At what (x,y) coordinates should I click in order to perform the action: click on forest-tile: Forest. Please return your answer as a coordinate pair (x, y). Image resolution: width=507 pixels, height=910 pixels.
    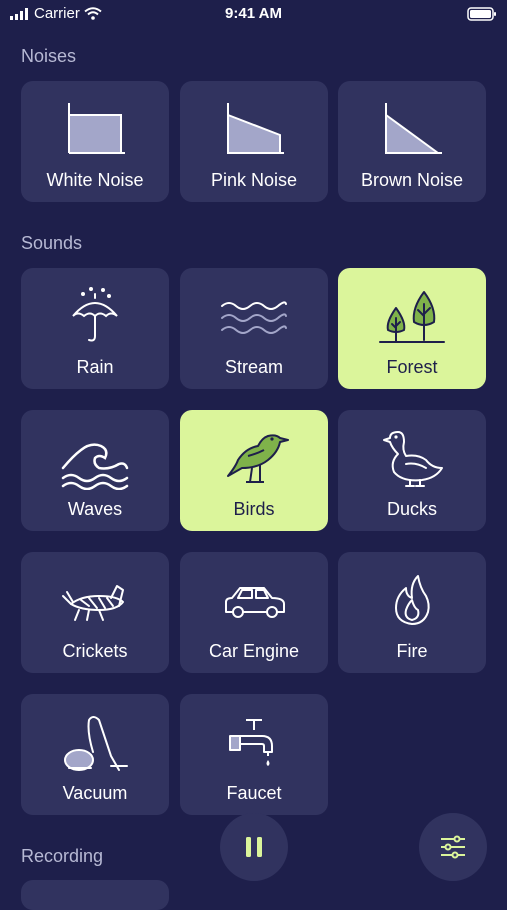
    Looking at the image, I should click on (412, 328).